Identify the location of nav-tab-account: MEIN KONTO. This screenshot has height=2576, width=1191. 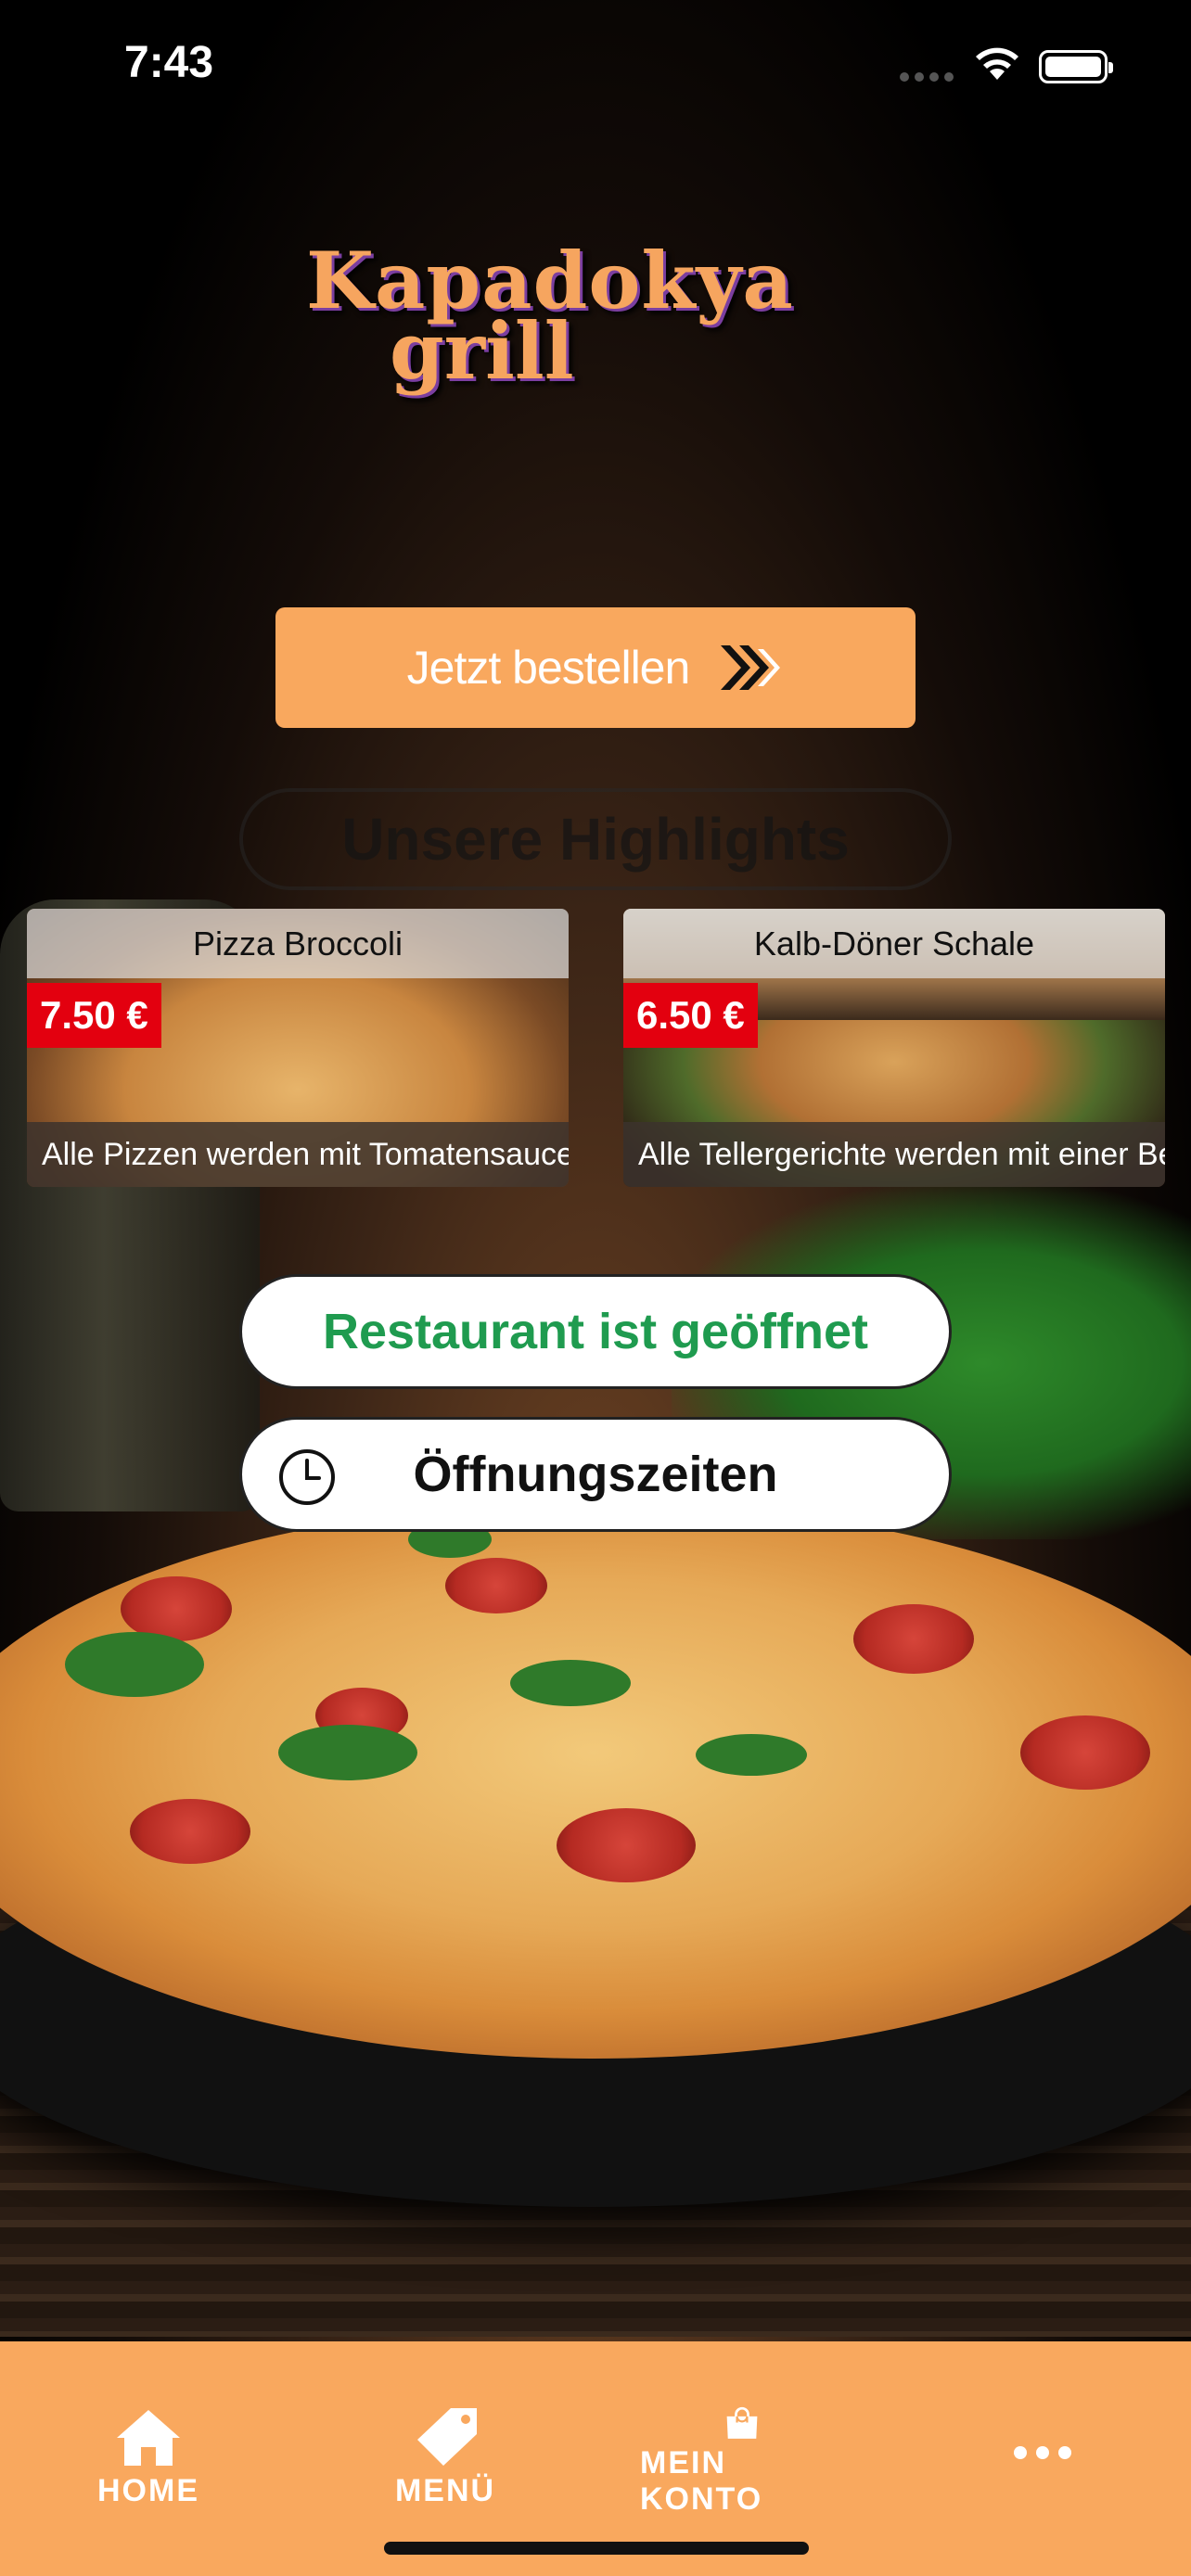
(742, 2462).